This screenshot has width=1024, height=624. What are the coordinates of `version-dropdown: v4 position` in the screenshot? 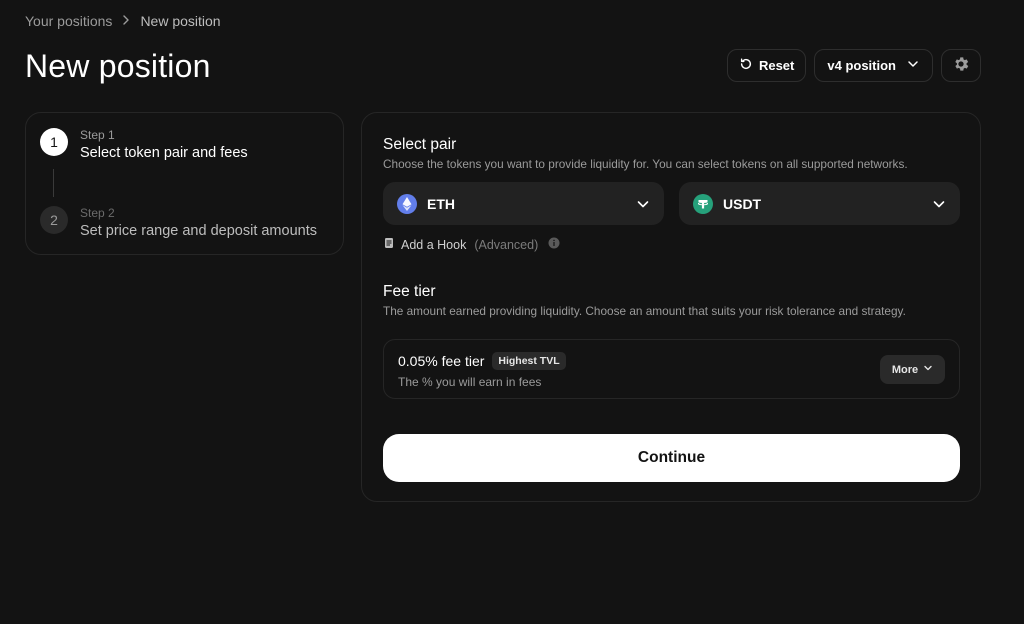 It's located at (873, 65).